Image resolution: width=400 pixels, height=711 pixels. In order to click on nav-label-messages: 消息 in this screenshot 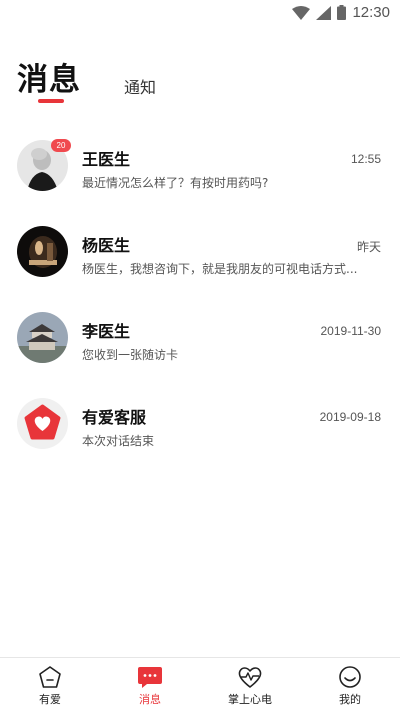, I will do `click(150, 699)`.